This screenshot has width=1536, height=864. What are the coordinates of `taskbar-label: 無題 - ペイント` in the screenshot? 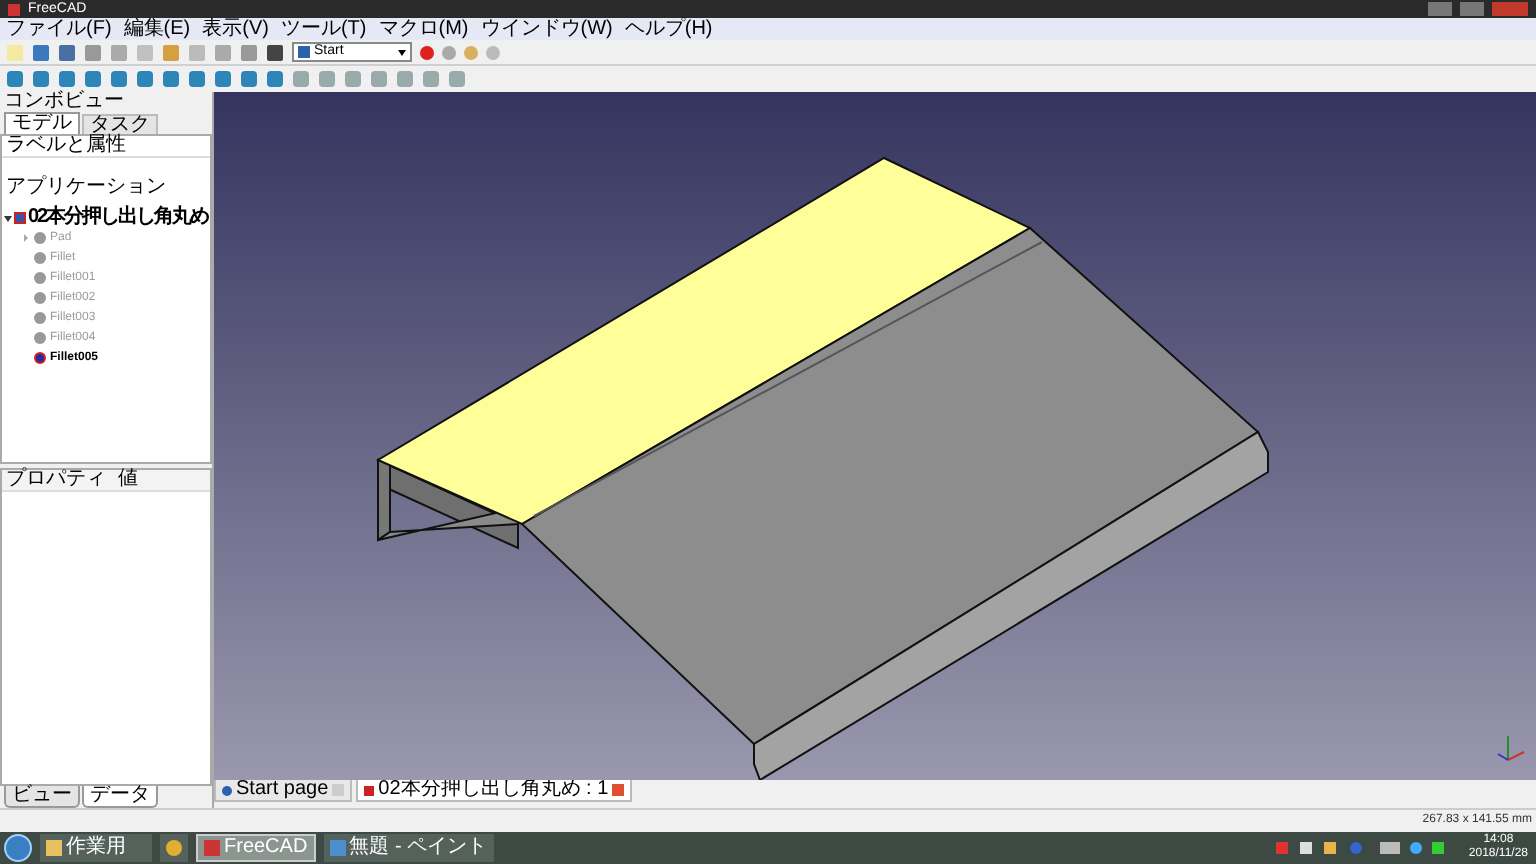 It's located at (418, 848).